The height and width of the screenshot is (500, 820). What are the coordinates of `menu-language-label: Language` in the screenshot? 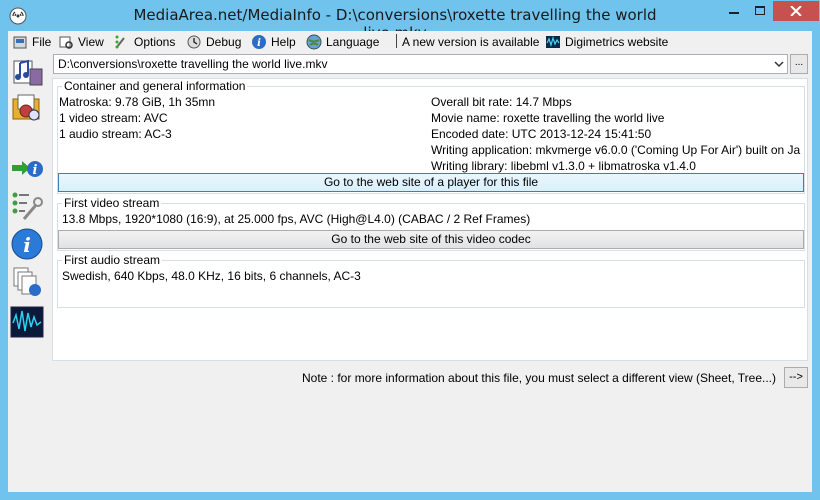 It's located at (353, 41).